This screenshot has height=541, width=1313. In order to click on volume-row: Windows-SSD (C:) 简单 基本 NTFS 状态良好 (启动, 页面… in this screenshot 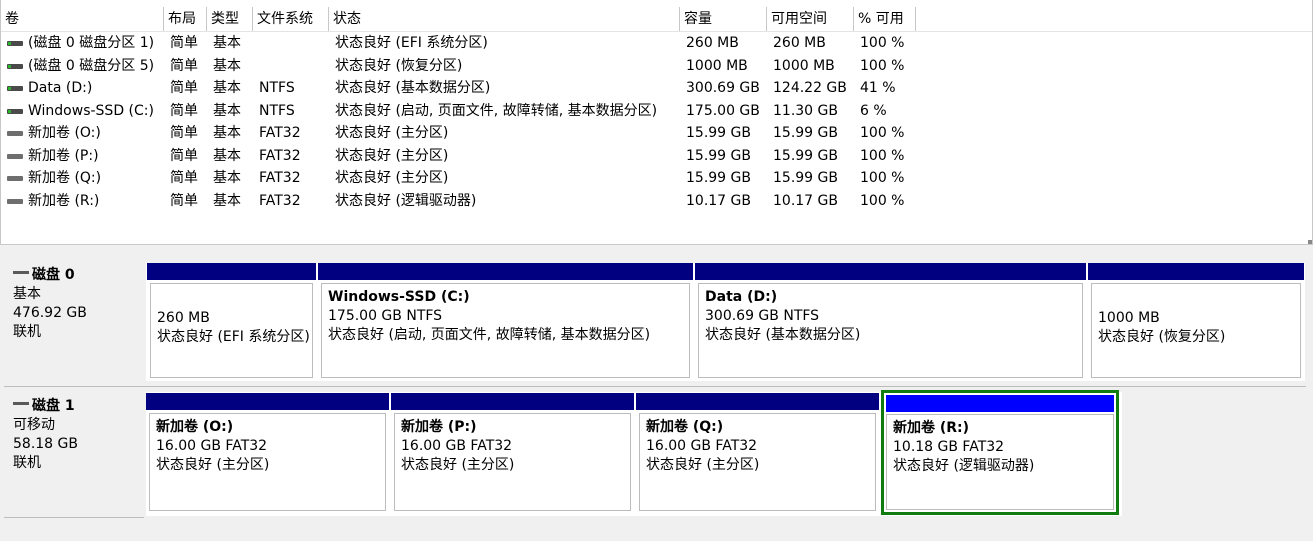, I will do `click(601, 111)`.